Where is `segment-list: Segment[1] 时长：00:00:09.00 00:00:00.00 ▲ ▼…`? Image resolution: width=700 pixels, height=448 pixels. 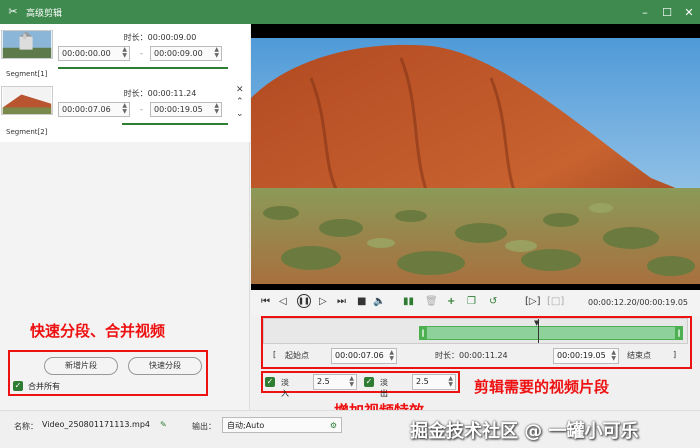
segment-list: Segment[1] 时长：00:00:09.00 00:00:00.00 ▲ ▼… is located at coordinates (125, 83).